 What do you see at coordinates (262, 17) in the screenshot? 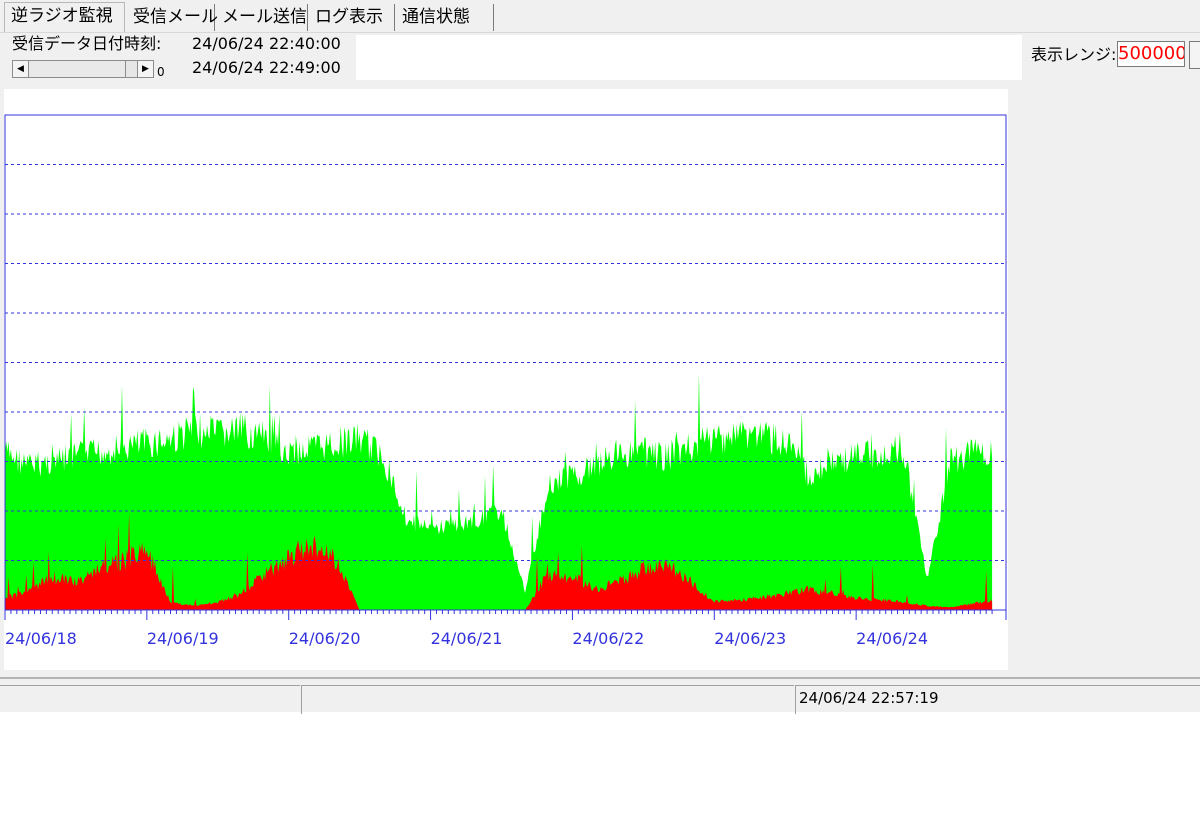
I see `tab-send-mail: メール送信` at bounding box center [262, 17].